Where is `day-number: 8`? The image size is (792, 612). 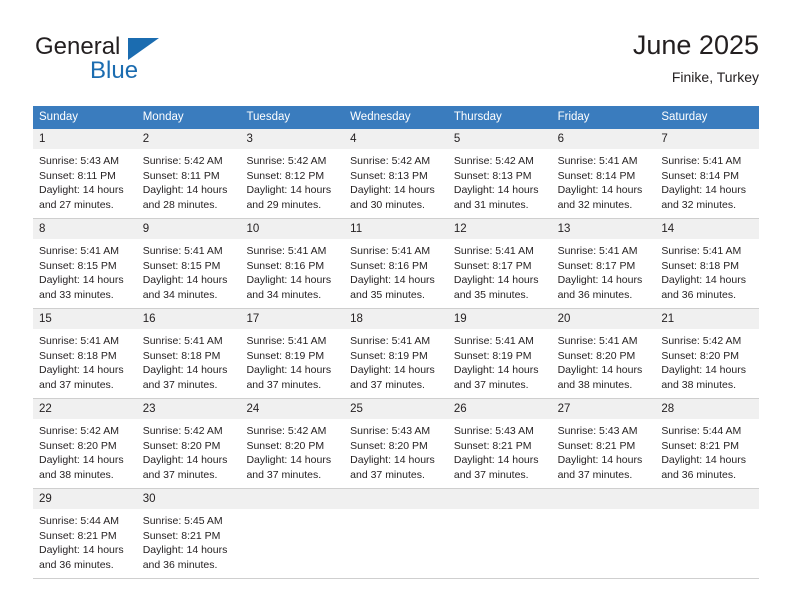
day-number: 8 is located at coordinates (85, 229).